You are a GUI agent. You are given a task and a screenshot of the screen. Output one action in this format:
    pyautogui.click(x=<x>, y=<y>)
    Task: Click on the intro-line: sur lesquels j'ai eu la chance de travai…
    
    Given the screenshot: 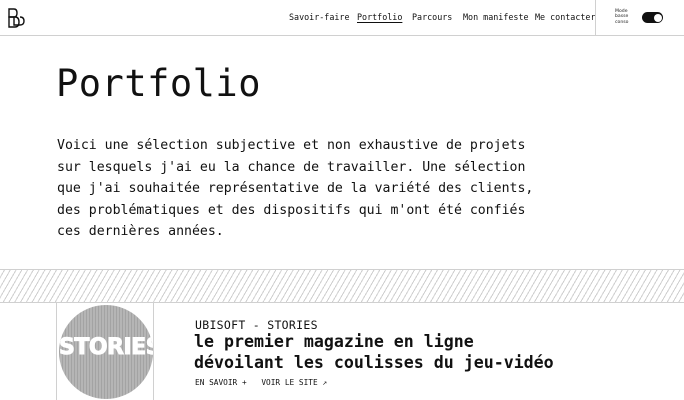 What is the action you would take?
    pyautogui.click(x=291, y=167)
    